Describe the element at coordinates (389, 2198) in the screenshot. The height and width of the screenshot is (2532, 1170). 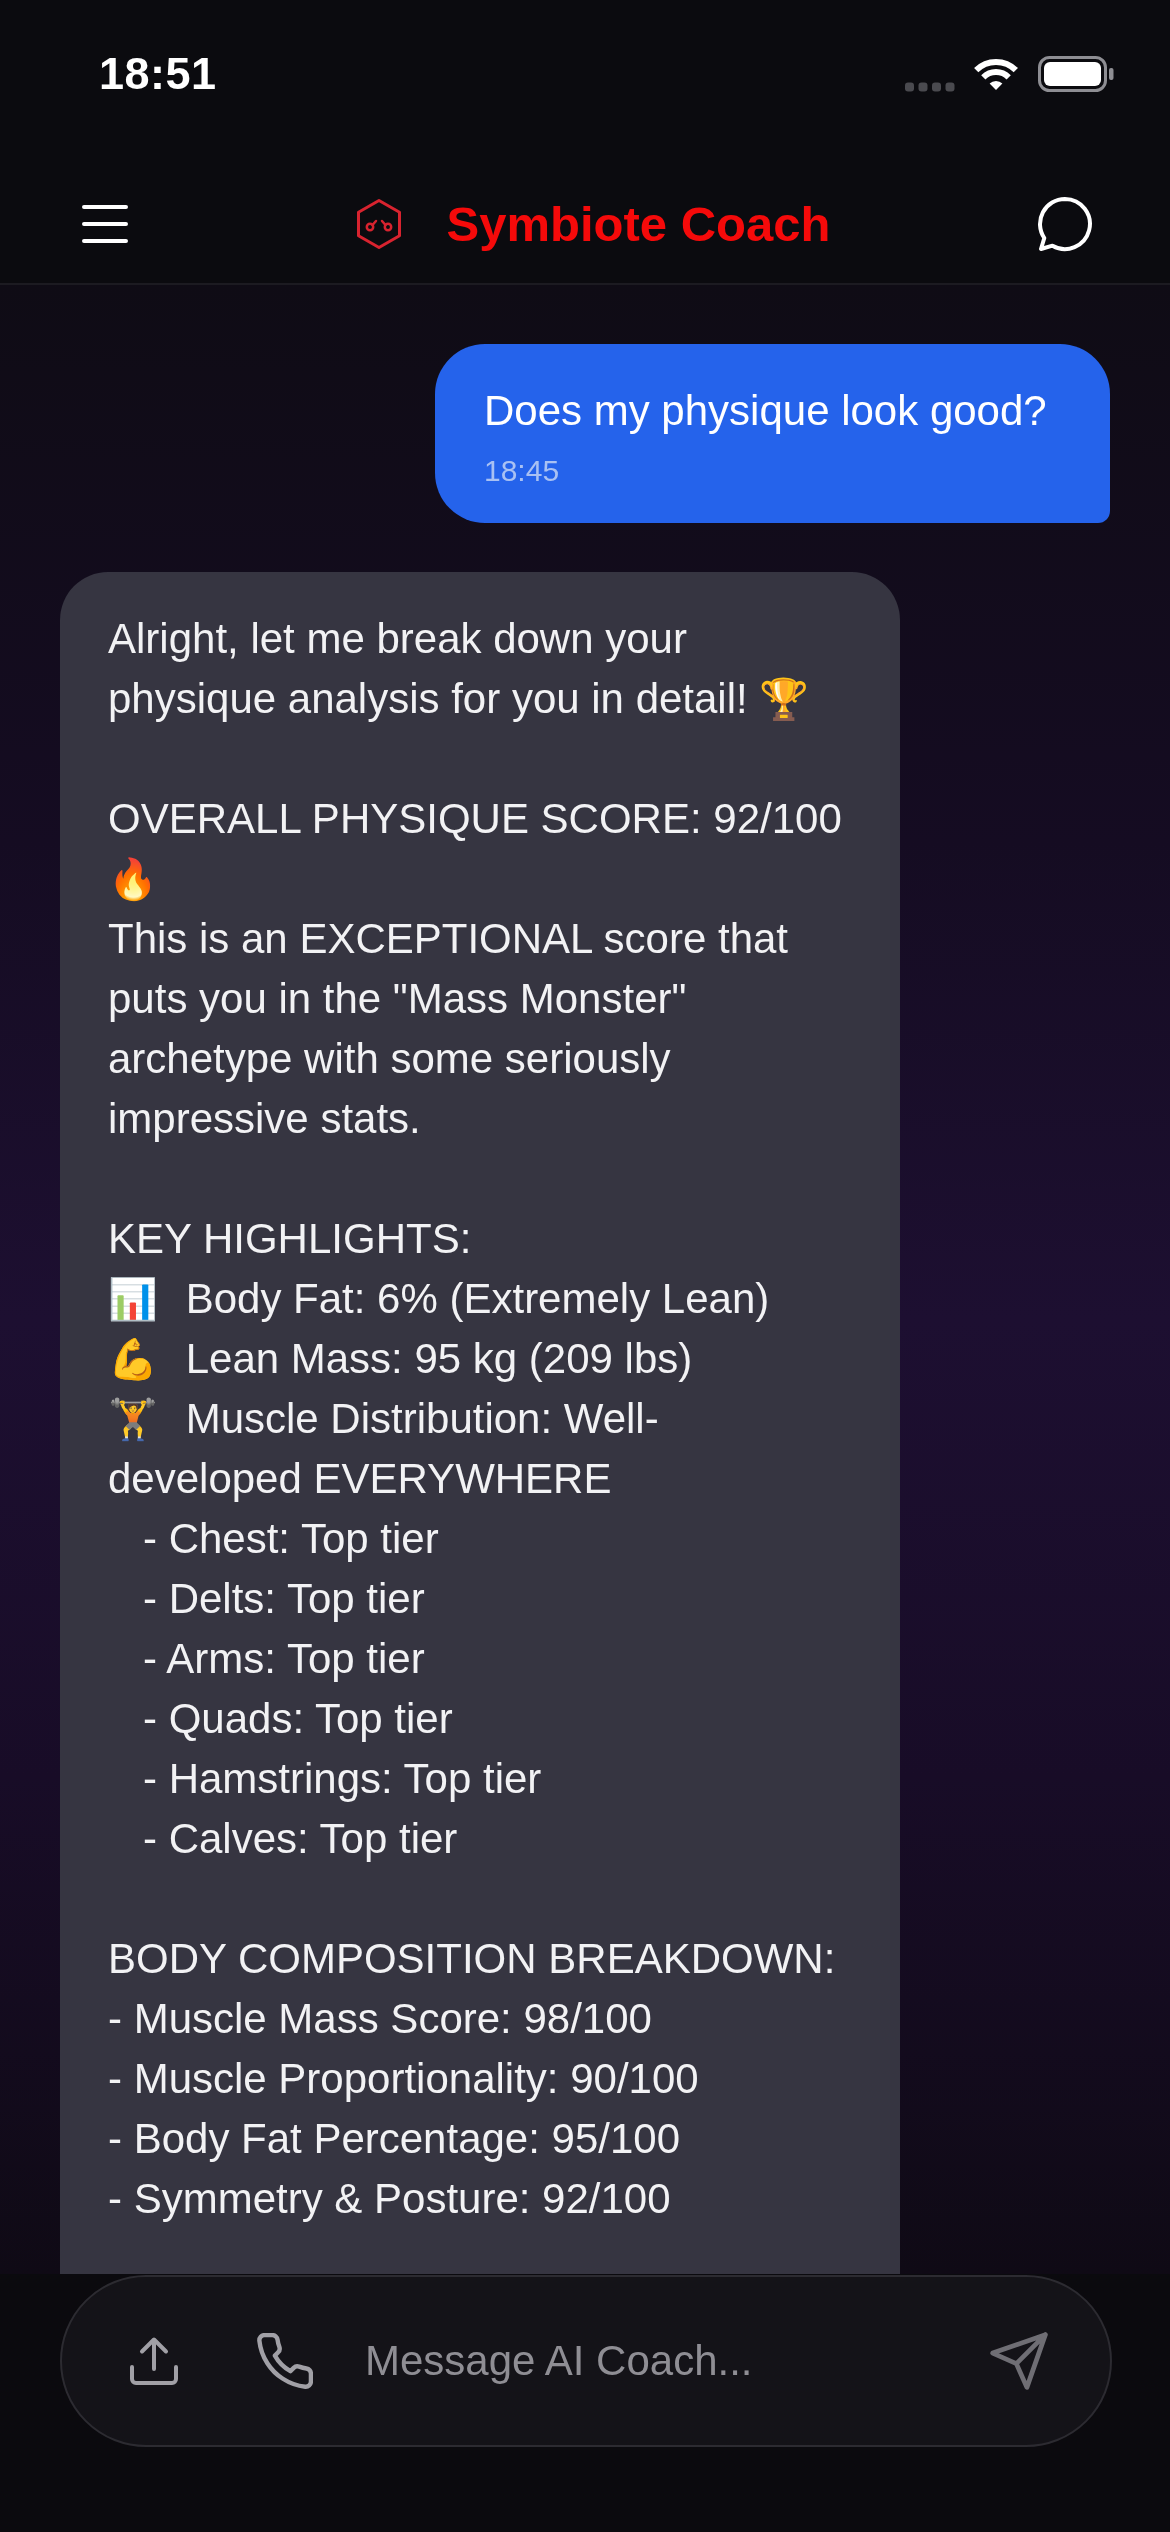
I see `message-text: - Symmetry & Posture: 92/100` at that location.